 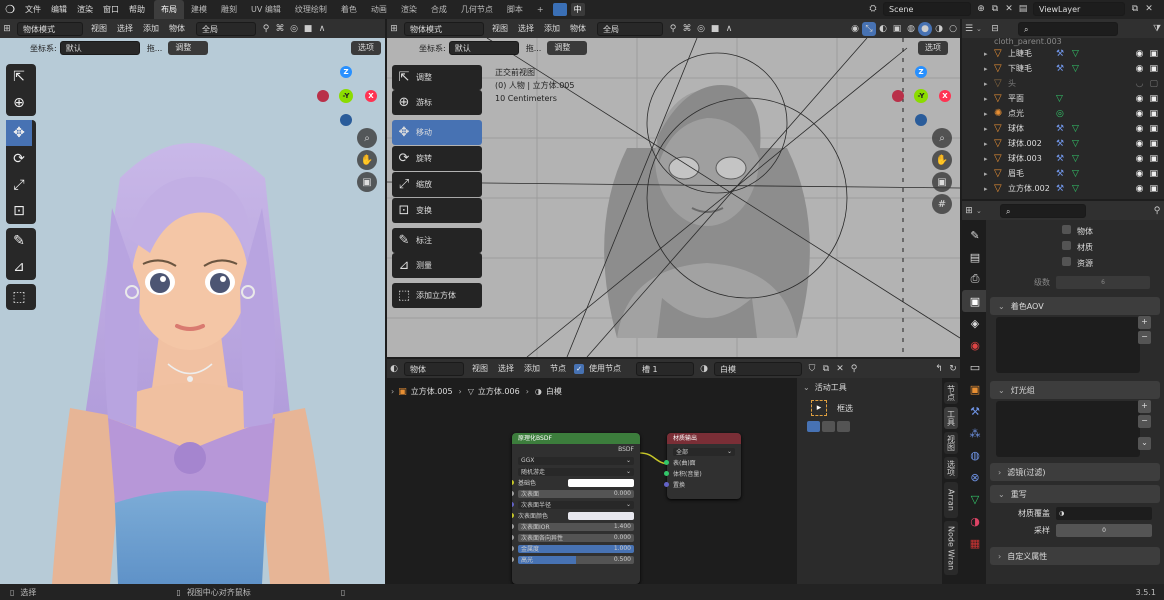 I want to click on menu-object: 物体, so click(x=578, y=28).